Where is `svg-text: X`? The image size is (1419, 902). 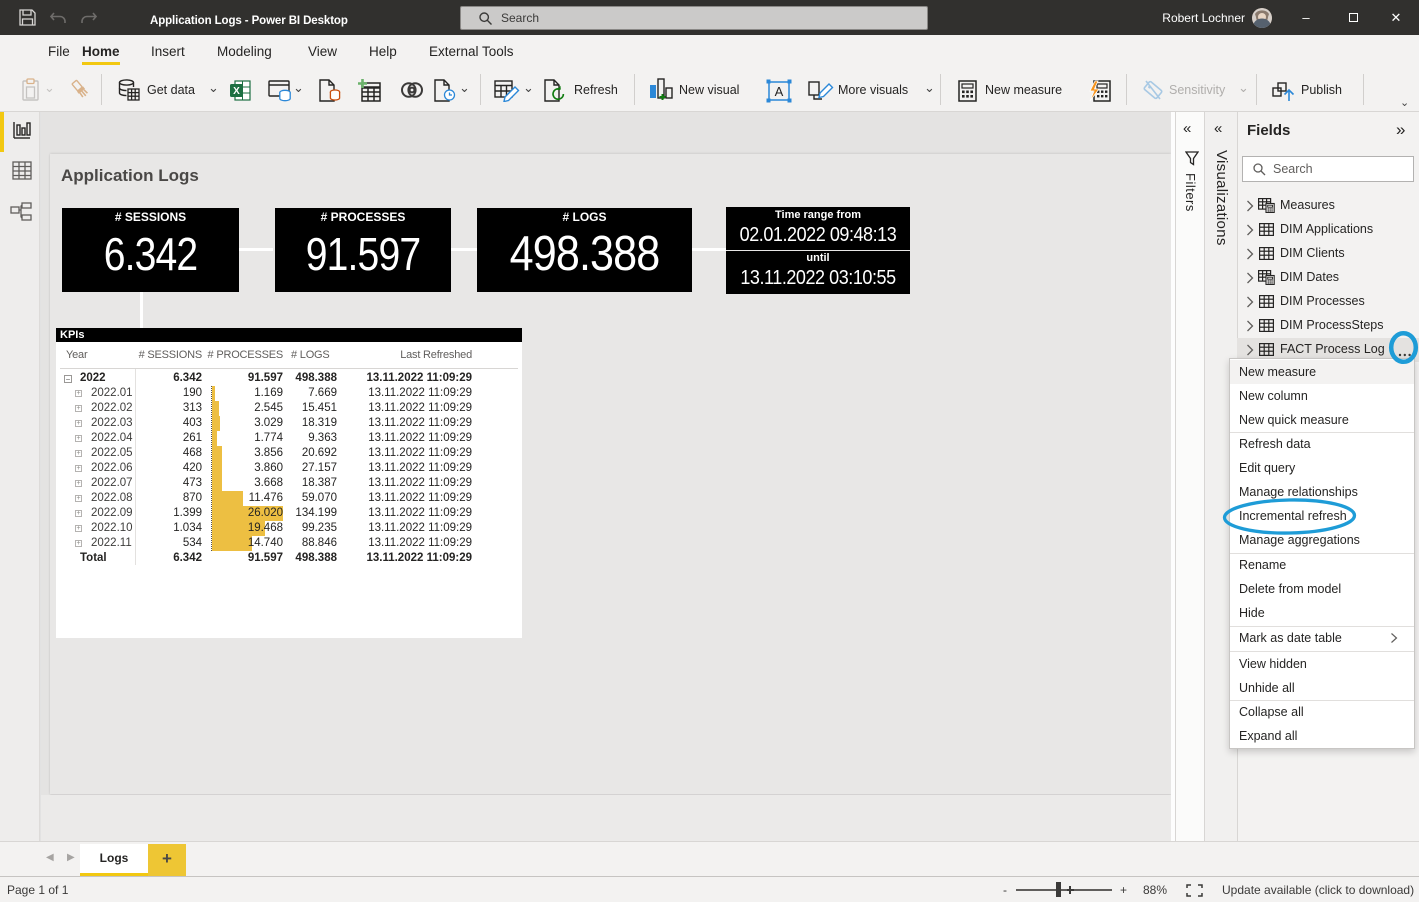
svg-text: X is located at coordinates (236, 91).